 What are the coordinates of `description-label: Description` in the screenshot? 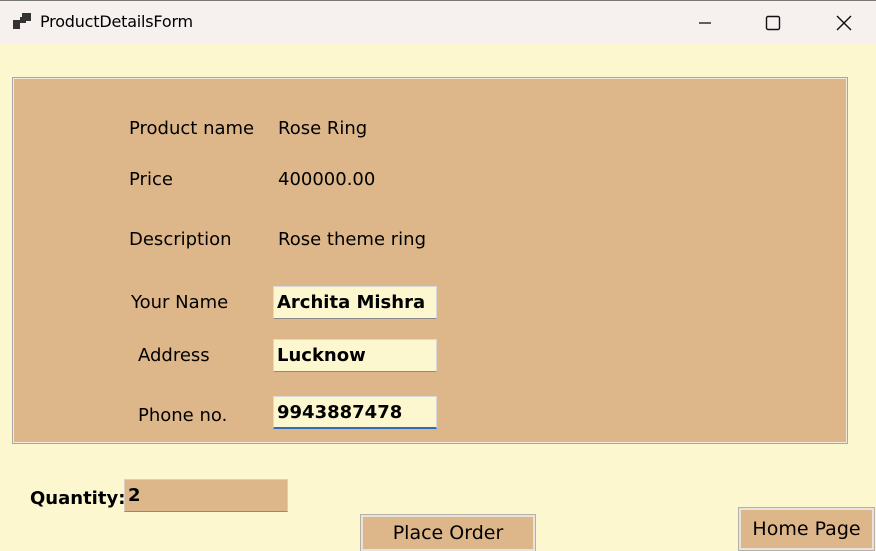 It's located at (180, 239).